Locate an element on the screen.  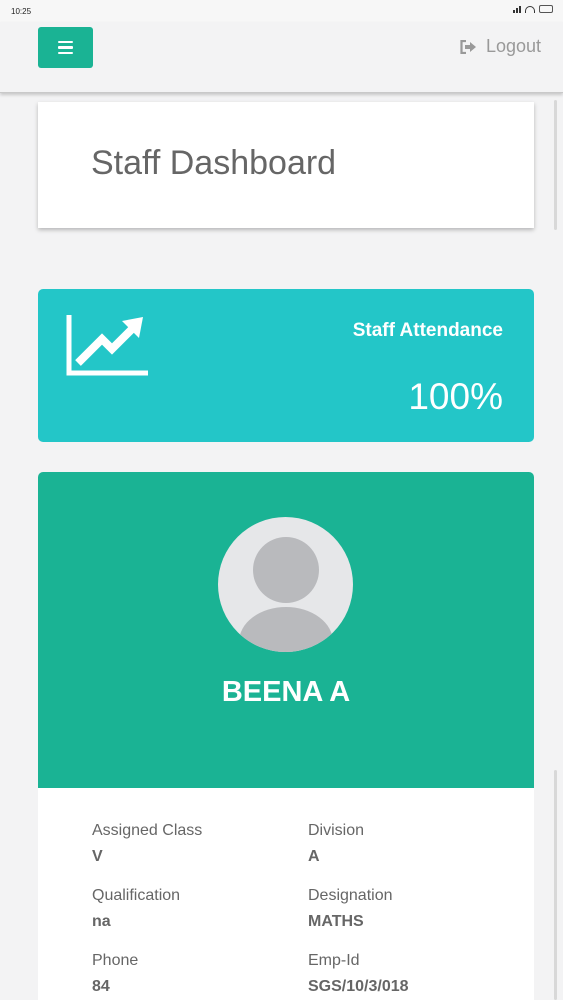
qualification-field: Qualification na is located at coordinates (136, 909).